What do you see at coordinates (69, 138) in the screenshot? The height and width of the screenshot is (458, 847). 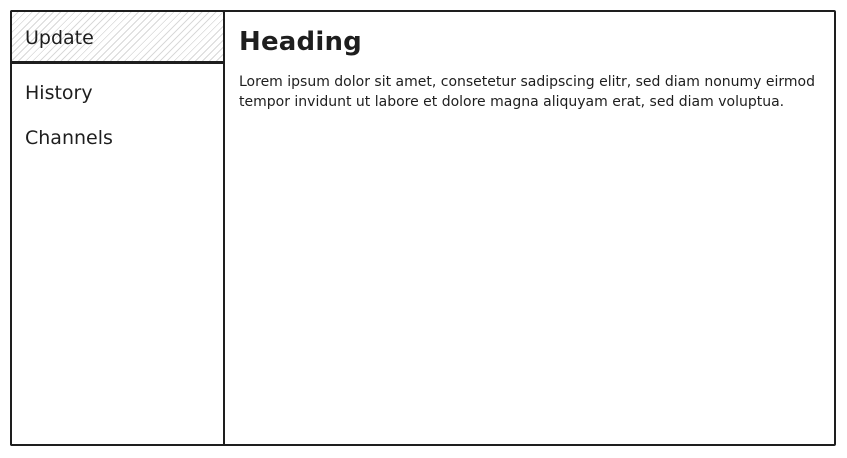 I see `sidebar-item-label: Channels` at bounding box center [69, 138].